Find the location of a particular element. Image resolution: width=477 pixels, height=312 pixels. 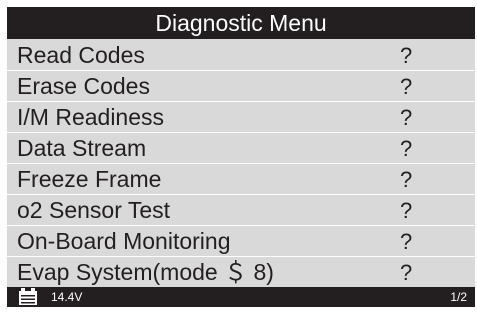

menu-item-label: o2 Sensor Test is located at coordinates (94, 210).